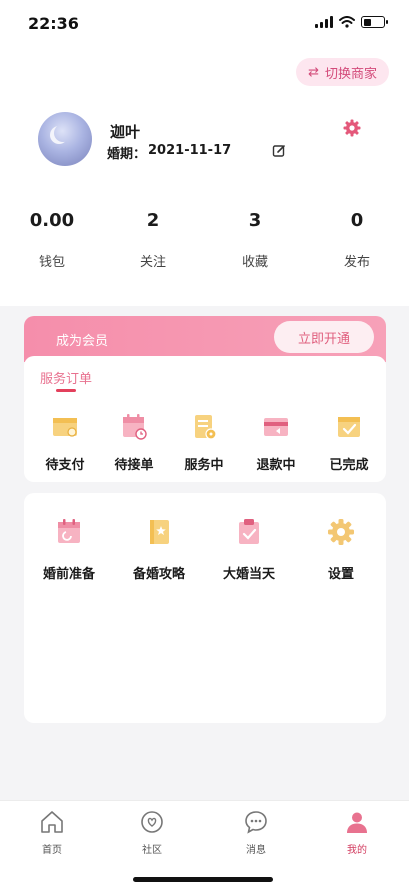 This screenshot has height=891, width=409. I want to click on switch-merchant-button: ⇄ 切换商家, so click(342, 72).